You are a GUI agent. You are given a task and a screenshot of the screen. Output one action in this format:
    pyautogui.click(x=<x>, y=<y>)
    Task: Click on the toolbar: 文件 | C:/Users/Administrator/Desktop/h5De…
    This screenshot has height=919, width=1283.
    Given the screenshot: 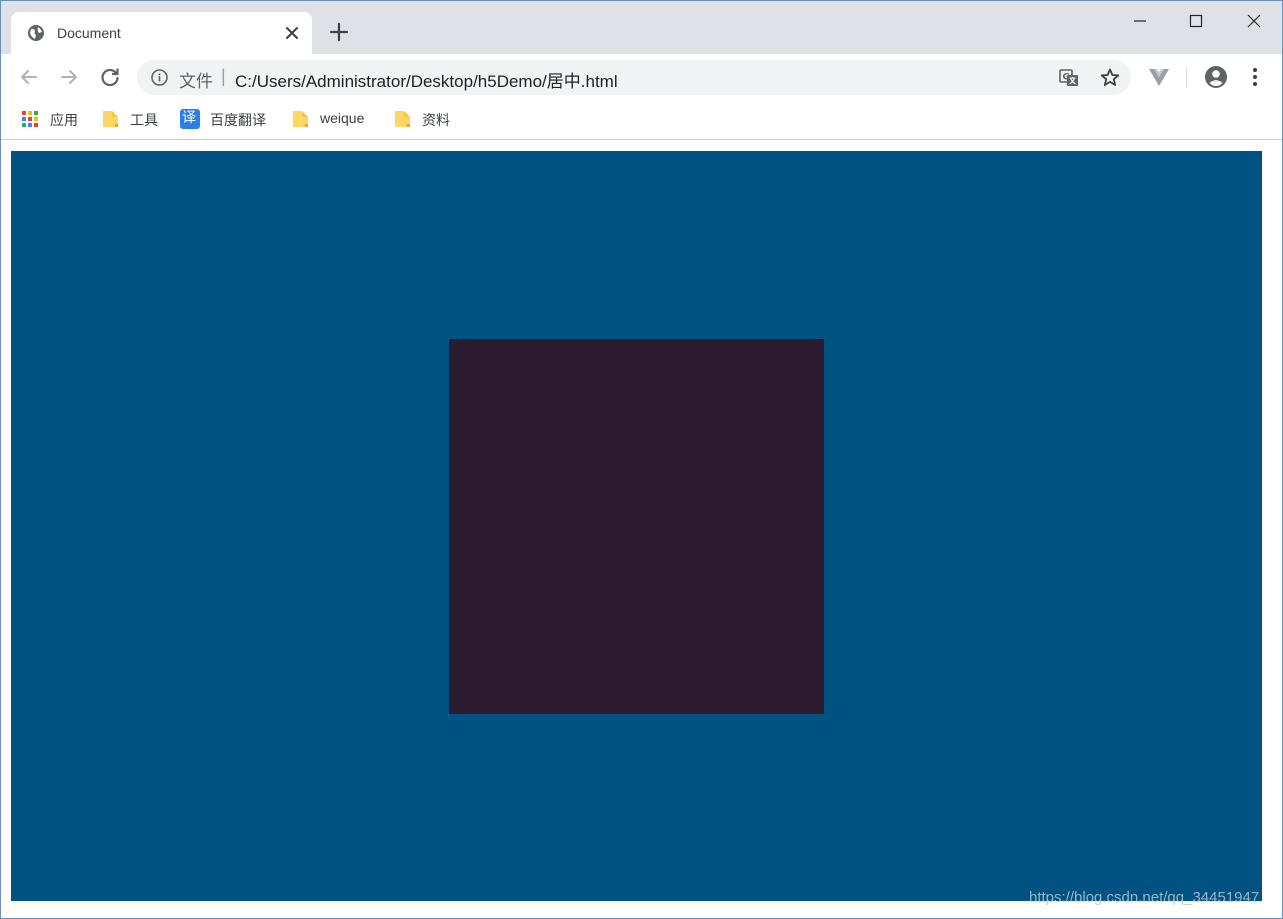 What is the action you would take?
    pyautogui.click(x=641, y=77)
    